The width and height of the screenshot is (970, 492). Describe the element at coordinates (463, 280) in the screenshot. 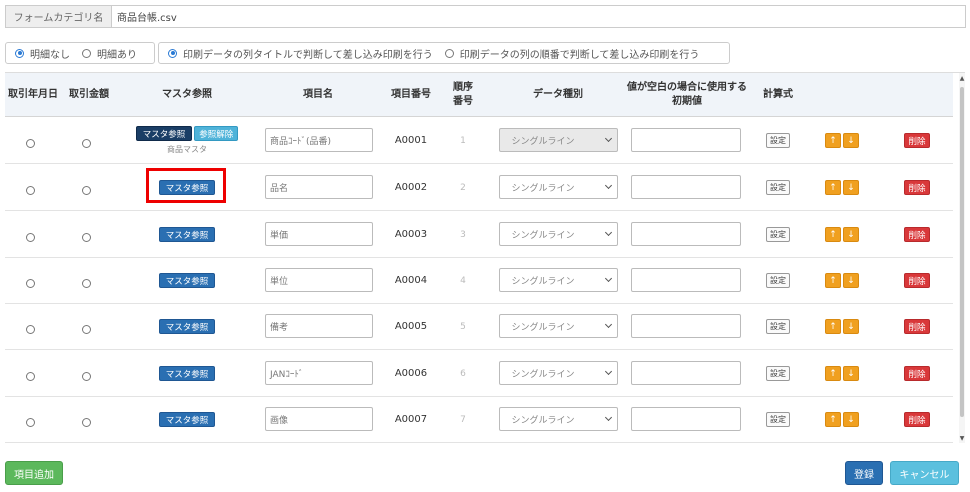

I see `order-no: 4` at that location.